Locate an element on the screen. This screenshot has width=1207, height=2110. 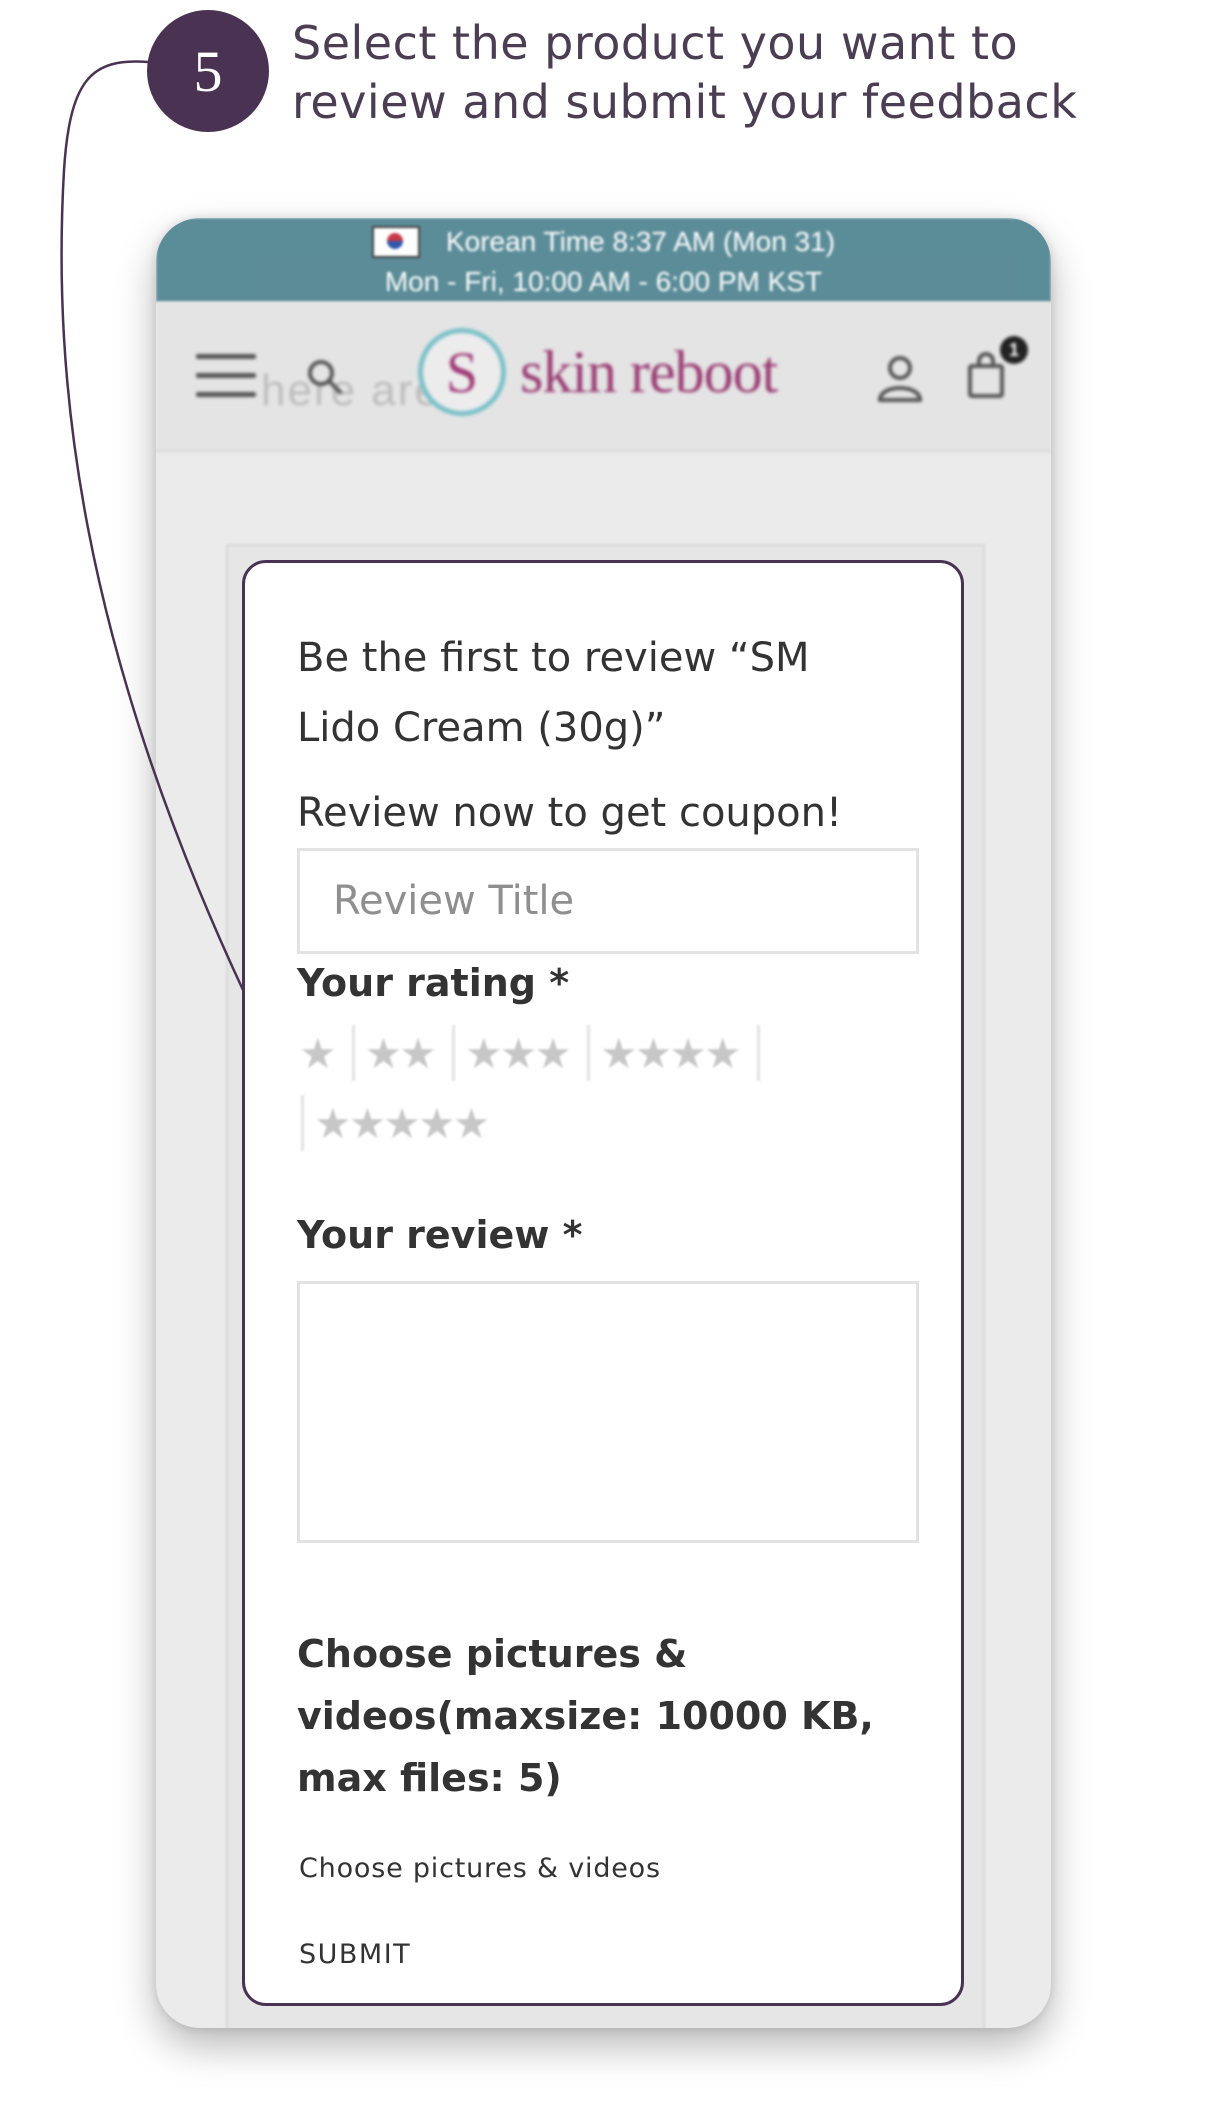
rating-label: Your rating * is located at coordinates (433, 983).